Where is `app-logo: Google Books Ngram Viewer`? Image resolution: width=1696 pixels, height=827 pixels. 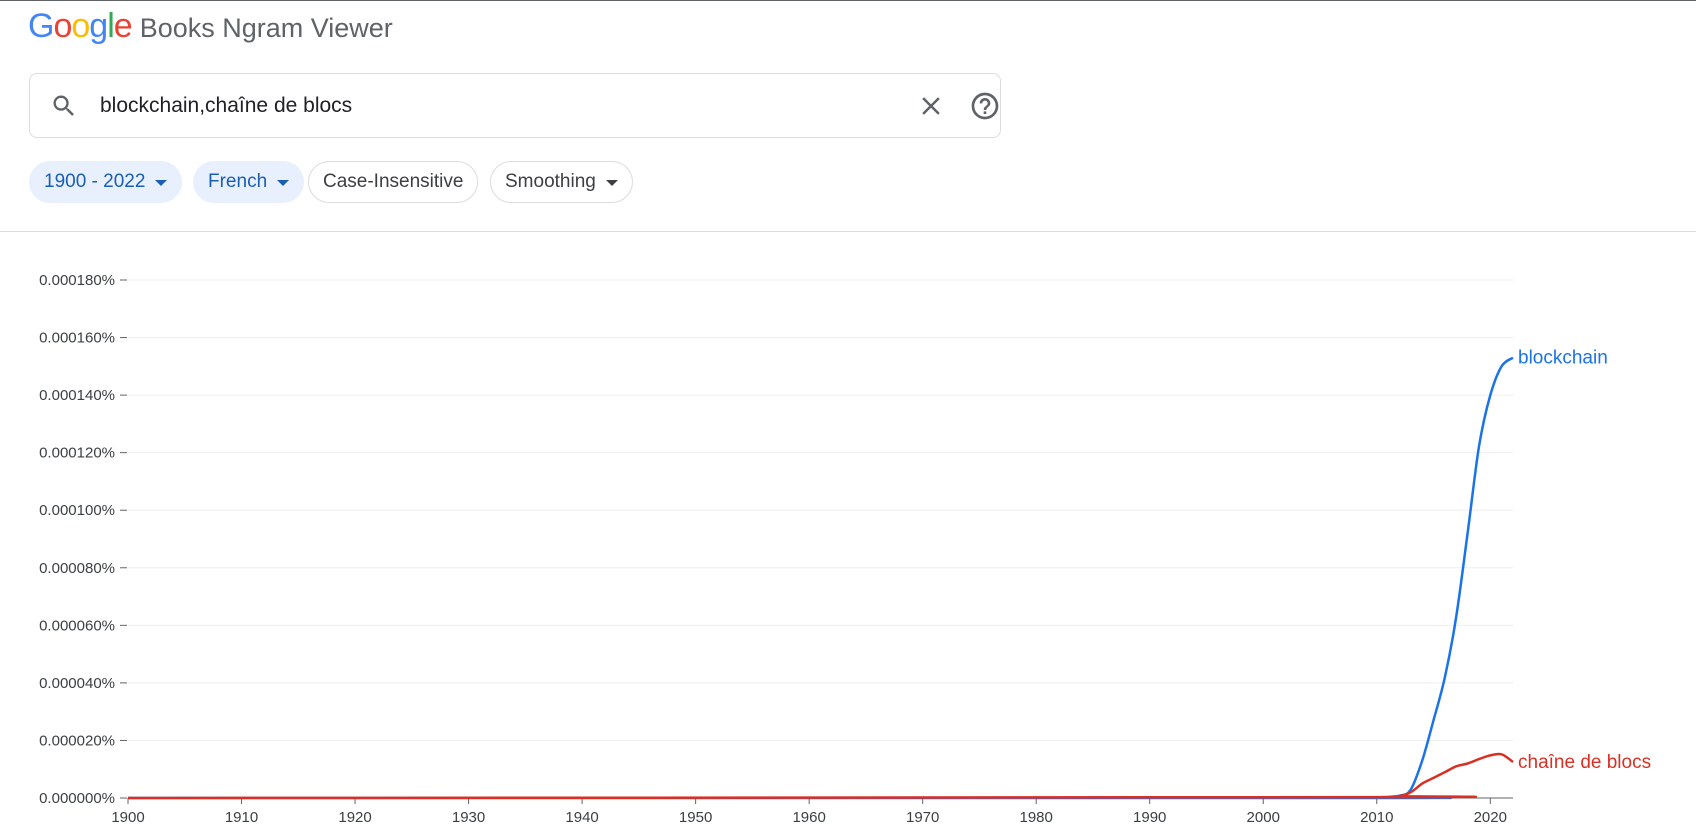 app-logo: Google Books Ngram Viewer is located at coordinates (210, 26).